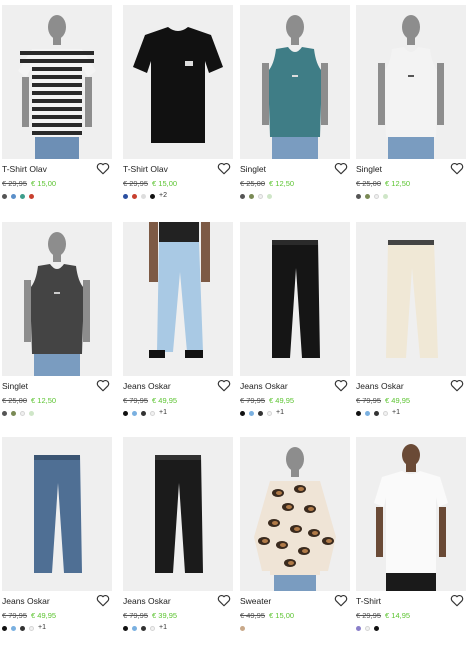 The width and height of the screenshot is (475, 646). I want to click on product-name: T-Shirt, so click(368, 601).